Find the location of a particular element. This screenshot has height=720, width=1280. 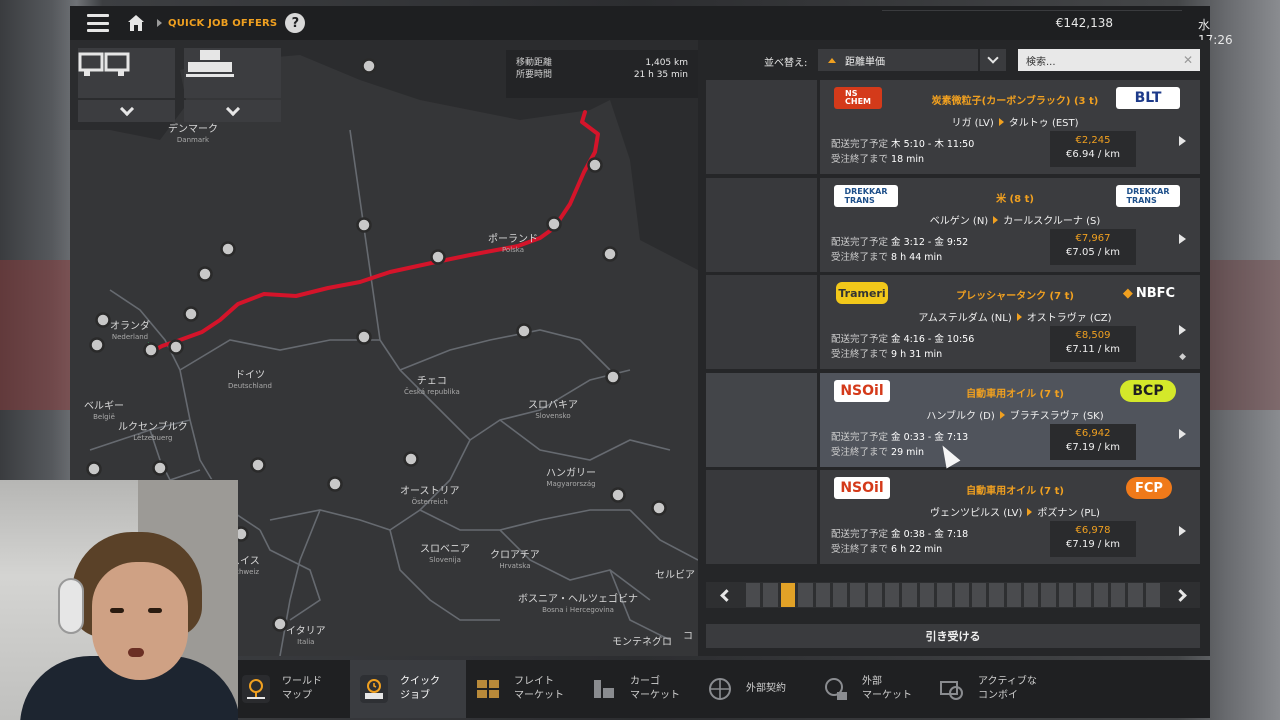

money-balance: €142,138 is located at coordinates (1084, 23).